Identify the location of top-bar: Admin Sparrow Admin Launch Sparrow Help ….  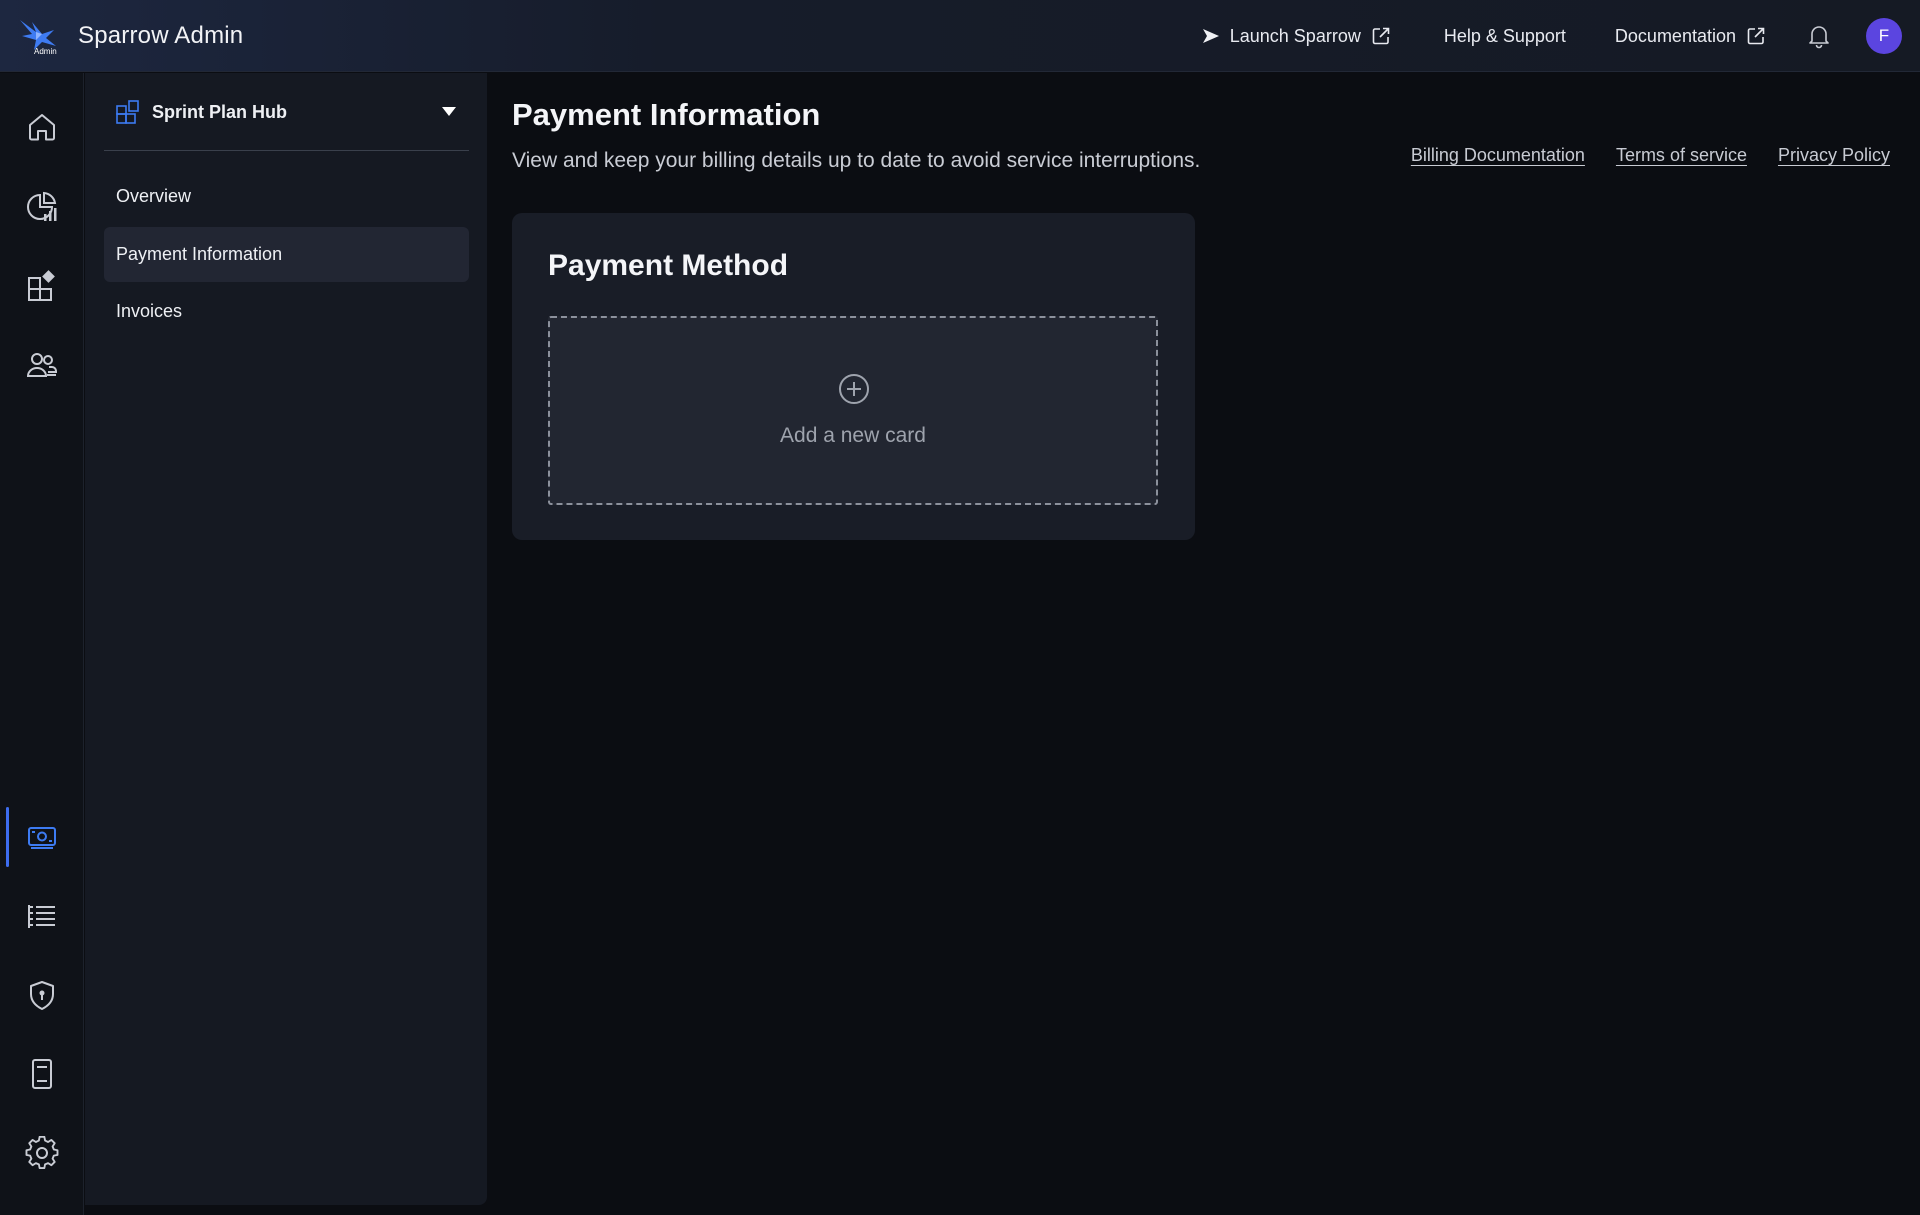
(960, 36).